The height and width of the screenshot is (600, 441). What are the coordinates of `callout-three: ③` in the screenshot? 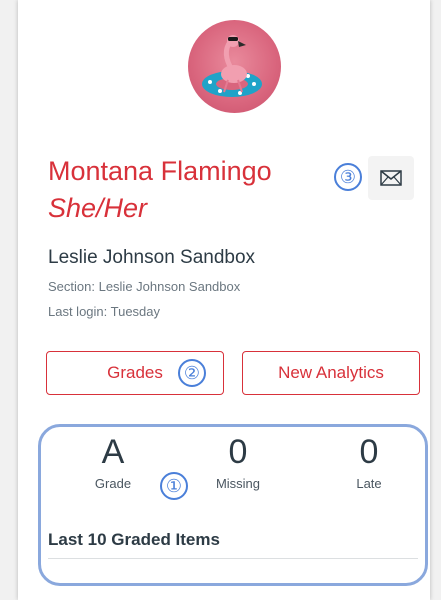 It's located at (348, 177).